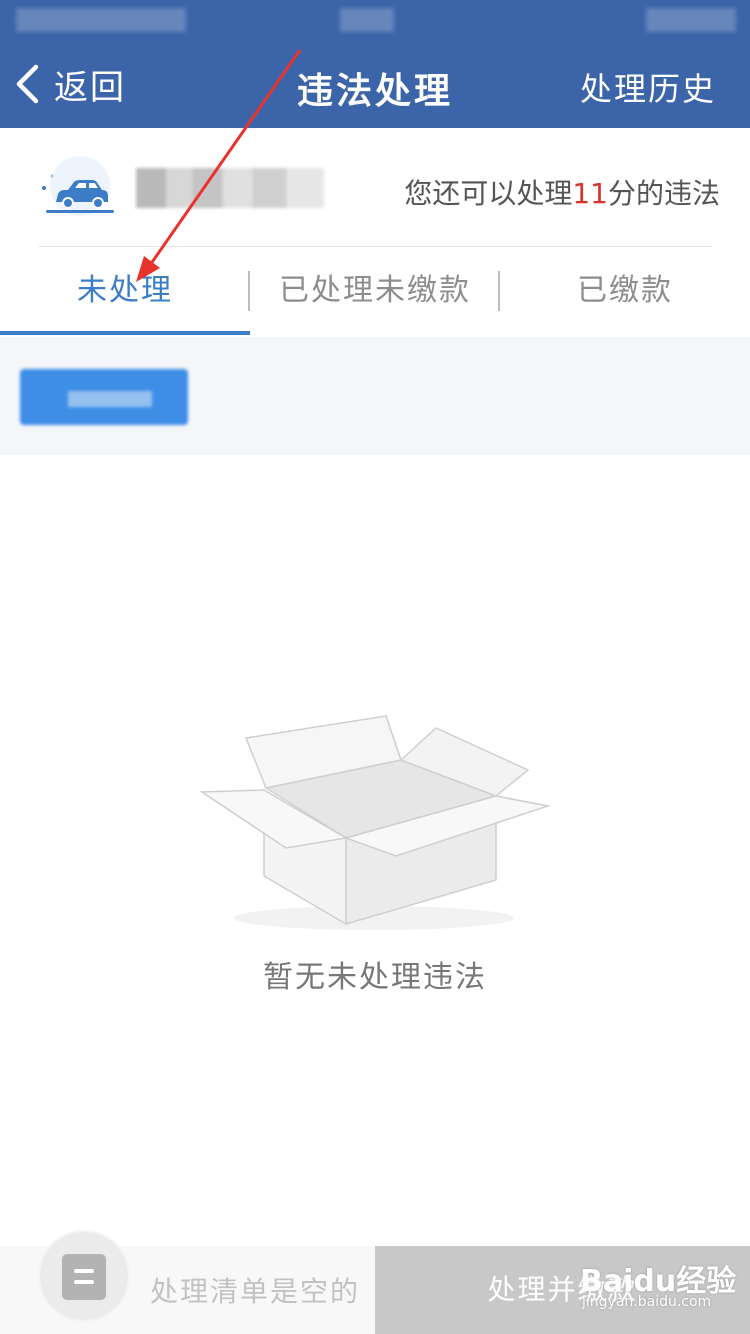 This screenshot has height=1334, width=750. What do you see at coordinates (125, 291) in the screenshot?
I see `tab-unprocessed: 未处理` at bounding box center [125, 291].